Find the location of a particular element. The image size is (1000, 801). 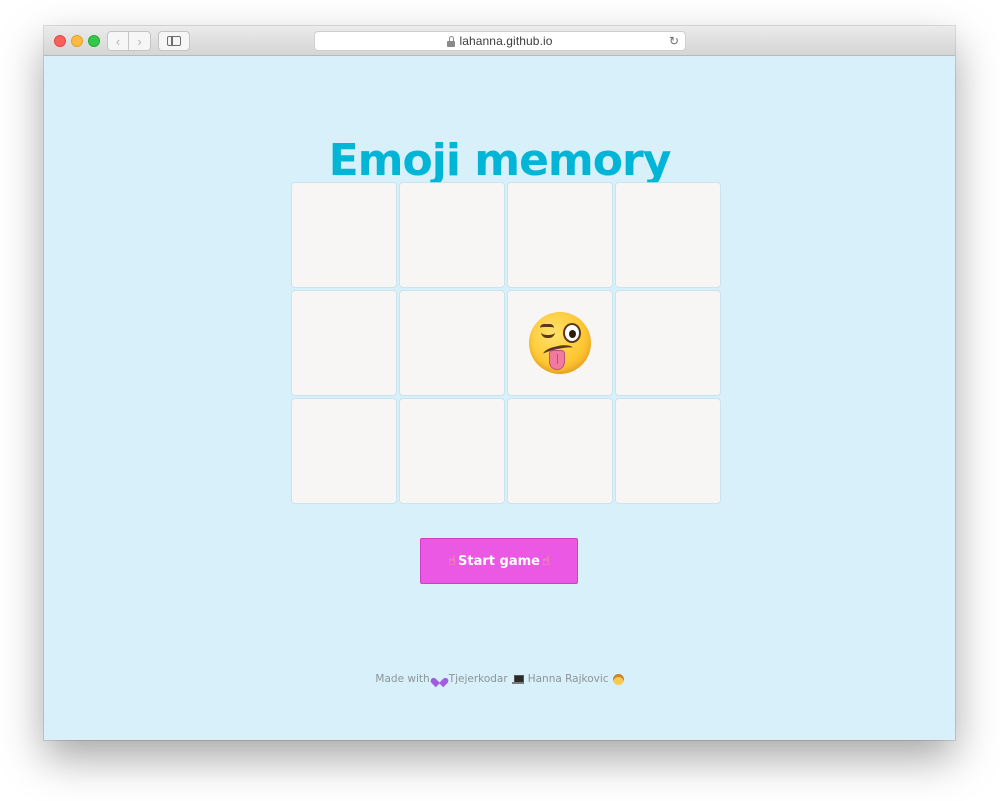

history-nav: ‹ › is located at coordinates (129, 41).